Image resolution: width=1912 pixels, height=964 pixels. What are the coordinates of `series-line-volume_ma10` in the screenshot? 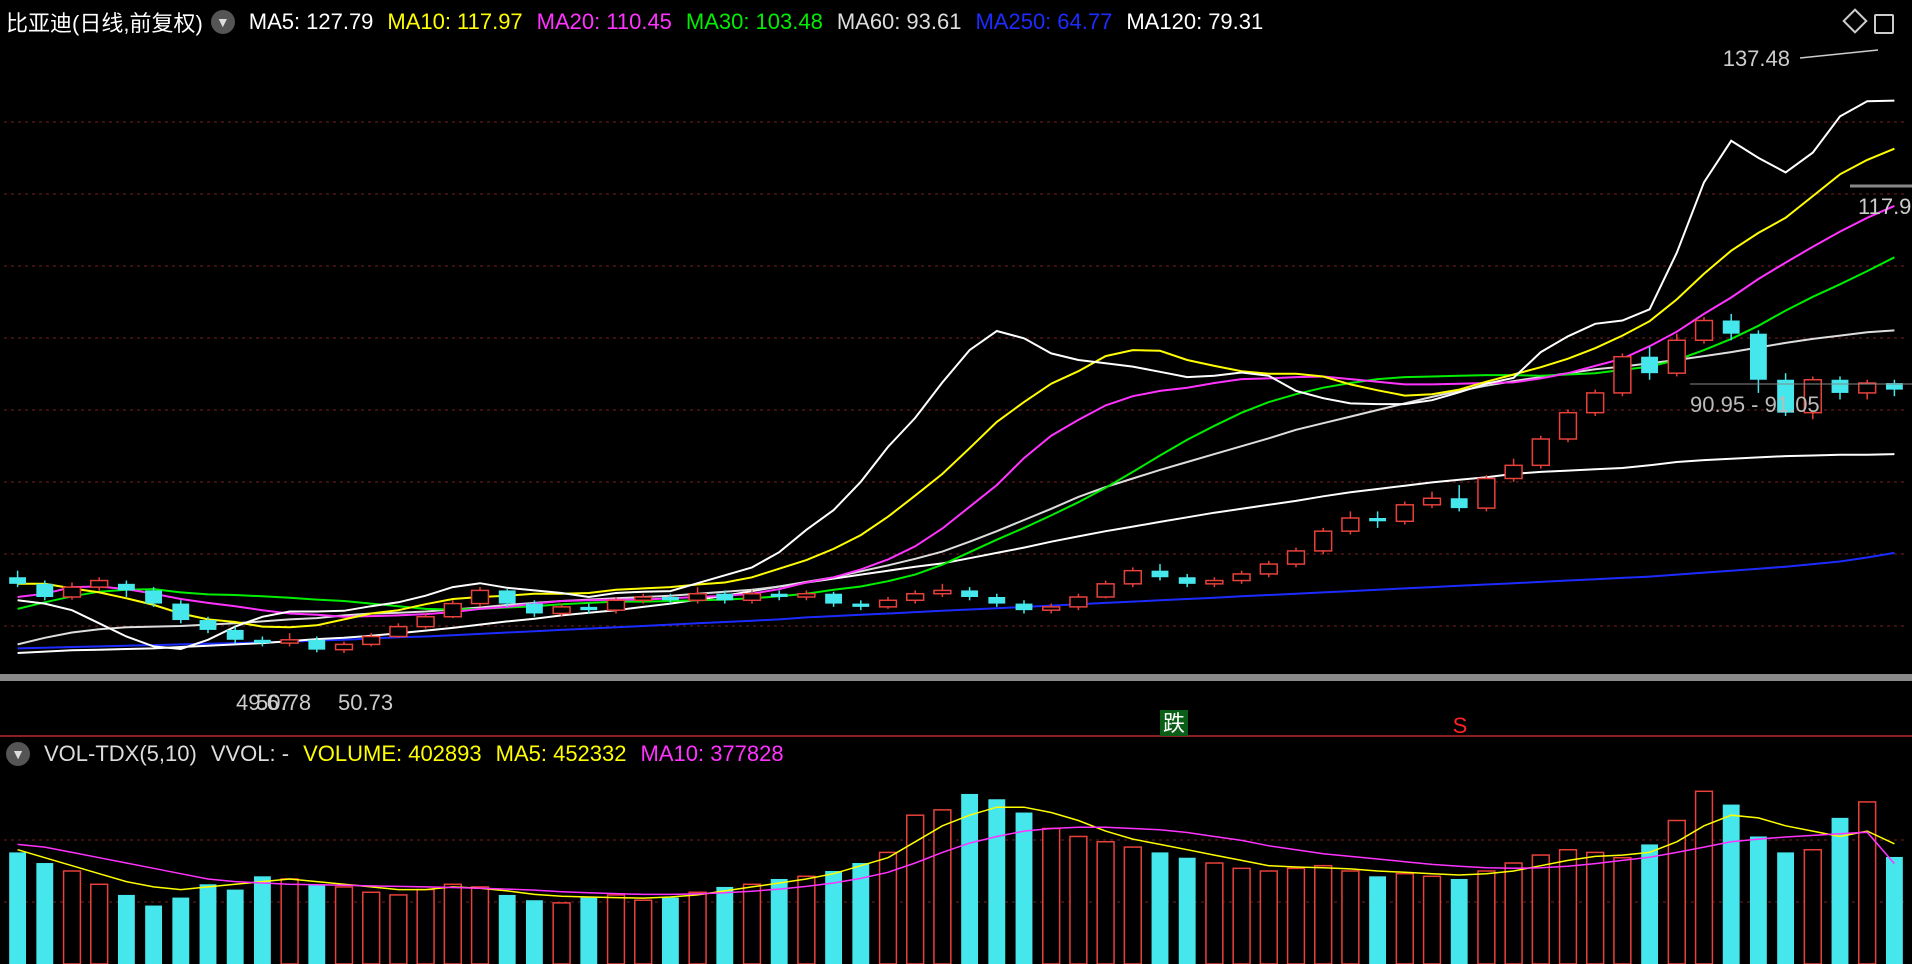 It's located at (956, 861).